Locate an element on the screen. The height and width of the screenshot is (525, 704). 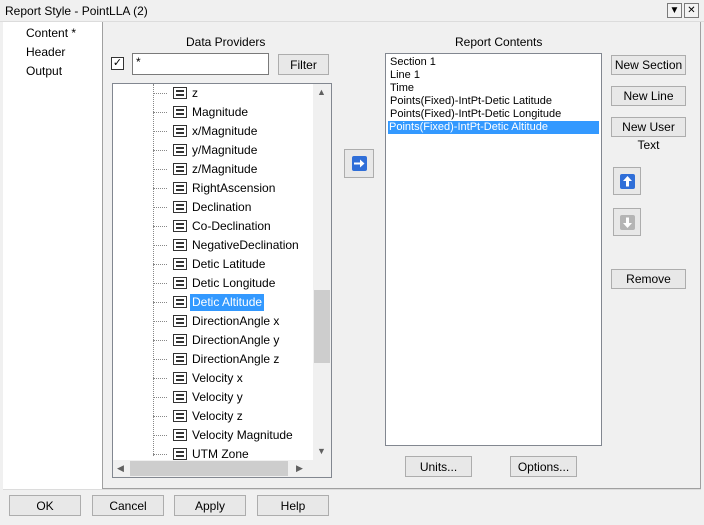
title-bar: Report Style - PointLLA (2) ▼ ✕ is located at coordinates (352, 11).